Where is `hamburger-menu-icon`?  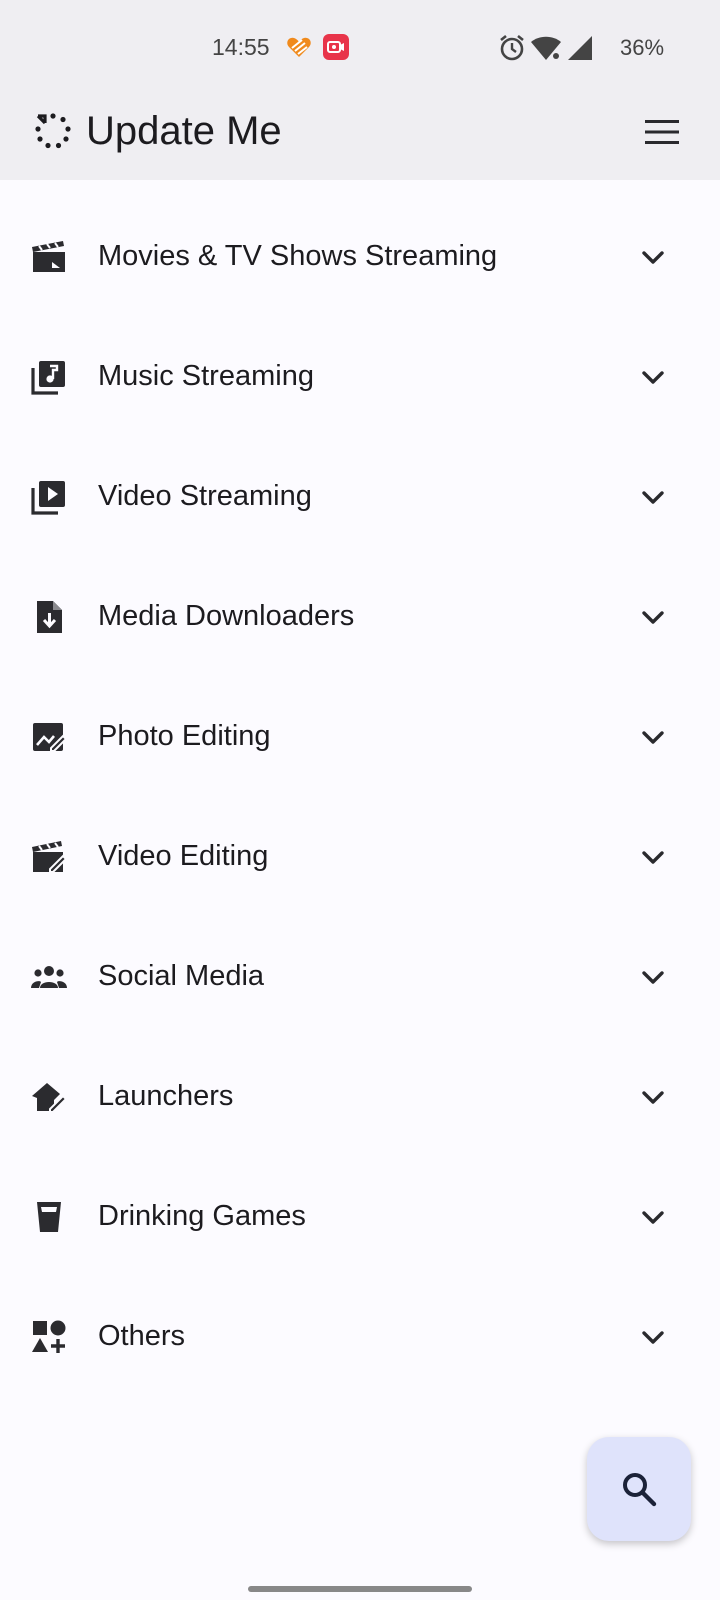 hamburger-menu-icon is located at coordinates (662, 132).